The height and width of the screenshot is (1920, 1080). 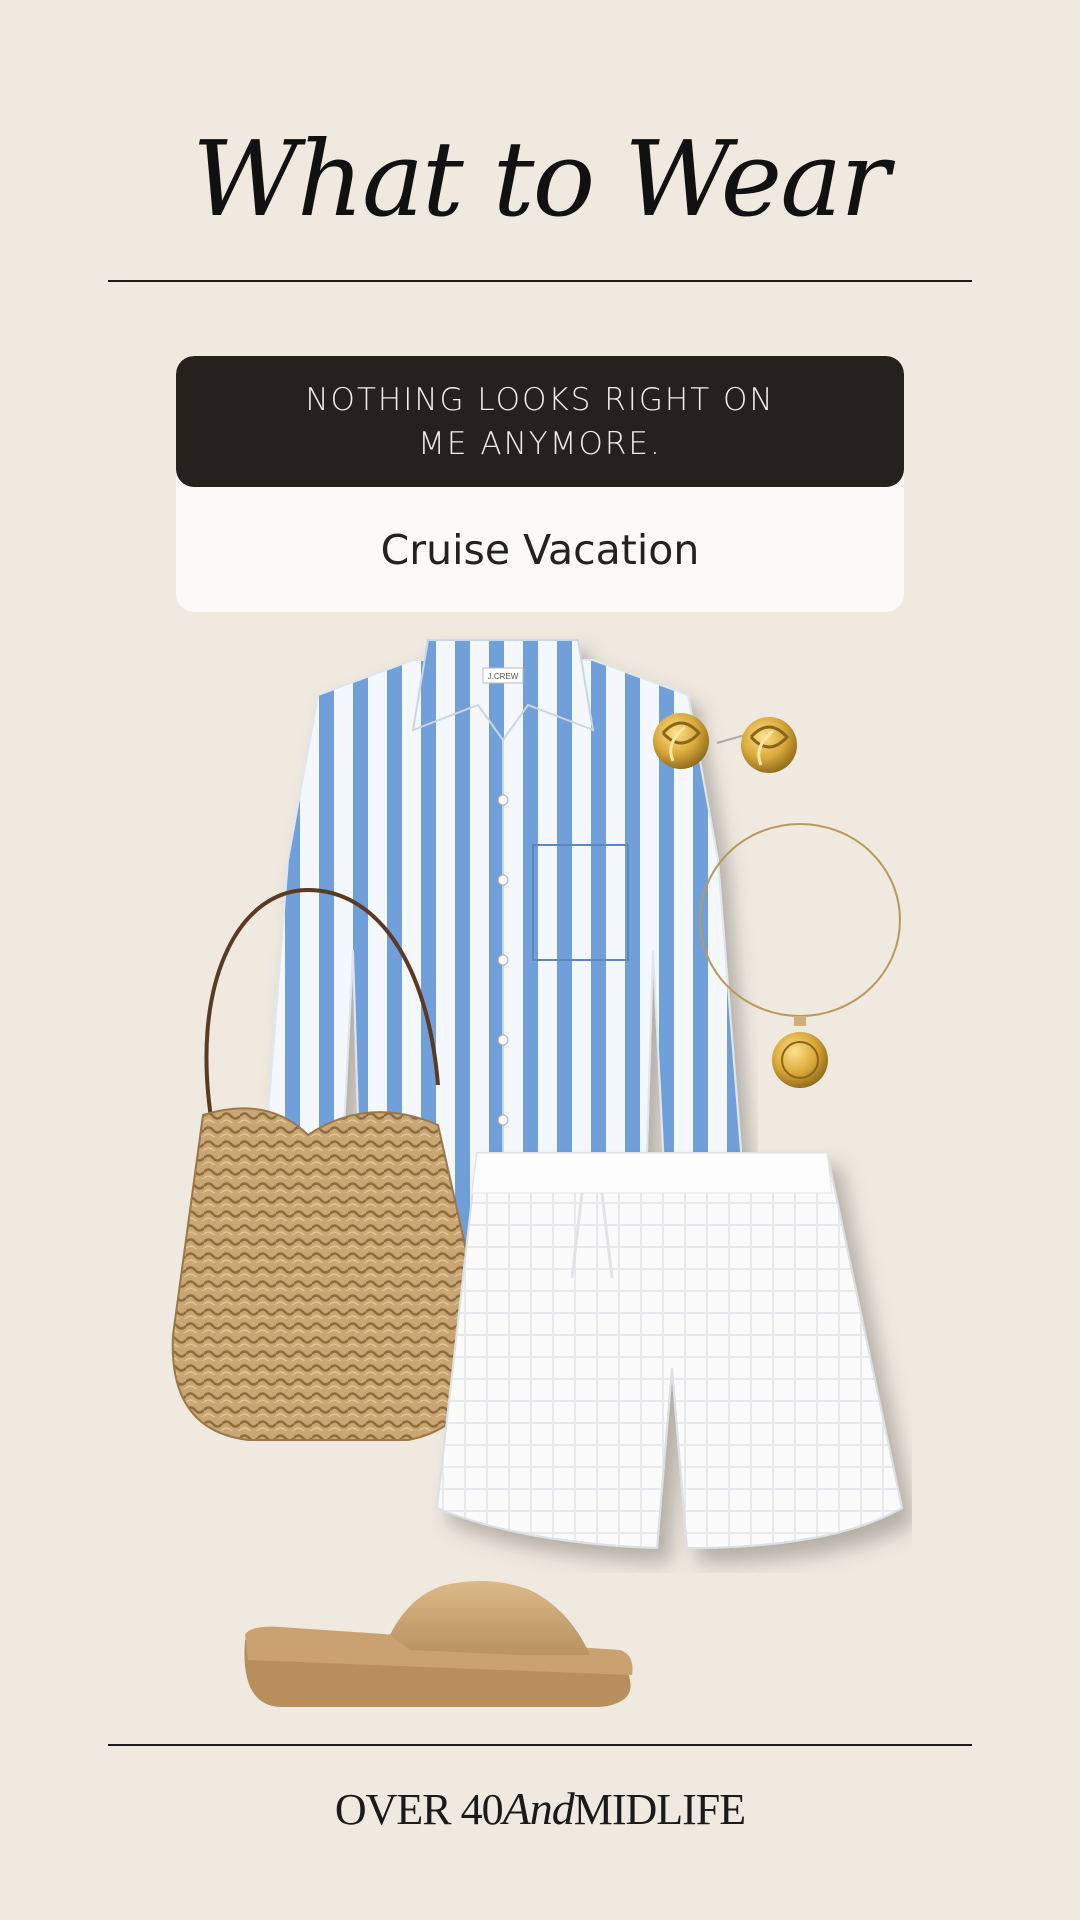 I want to click on brand-part2: MIDLIFE, so click(x=659, y=1809).